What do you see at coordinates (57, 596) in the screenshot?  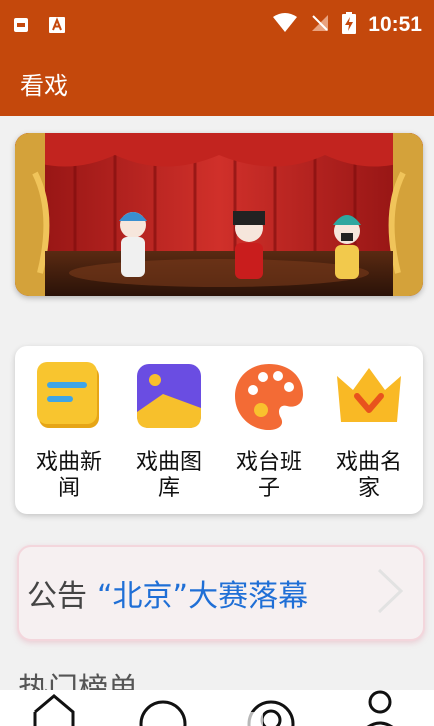 I see `notice-label: 公告` at bounding box center [57, 596].